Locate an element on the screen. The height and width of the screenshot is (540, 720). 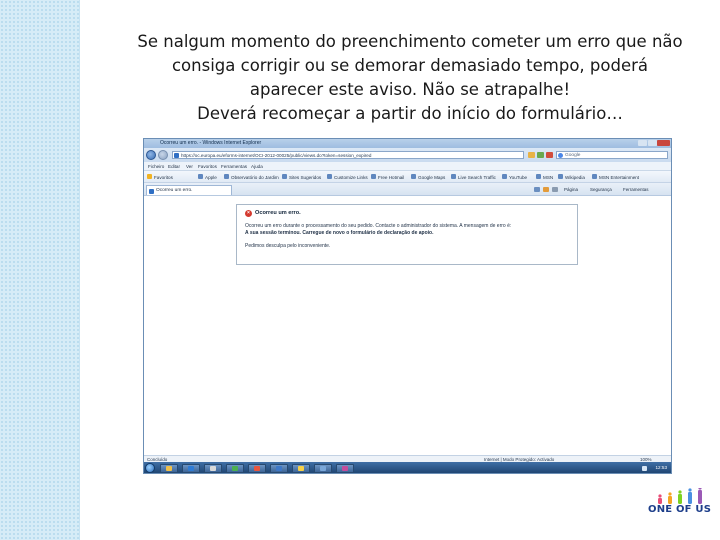
minimize-button is located at coordinates (642, 143).